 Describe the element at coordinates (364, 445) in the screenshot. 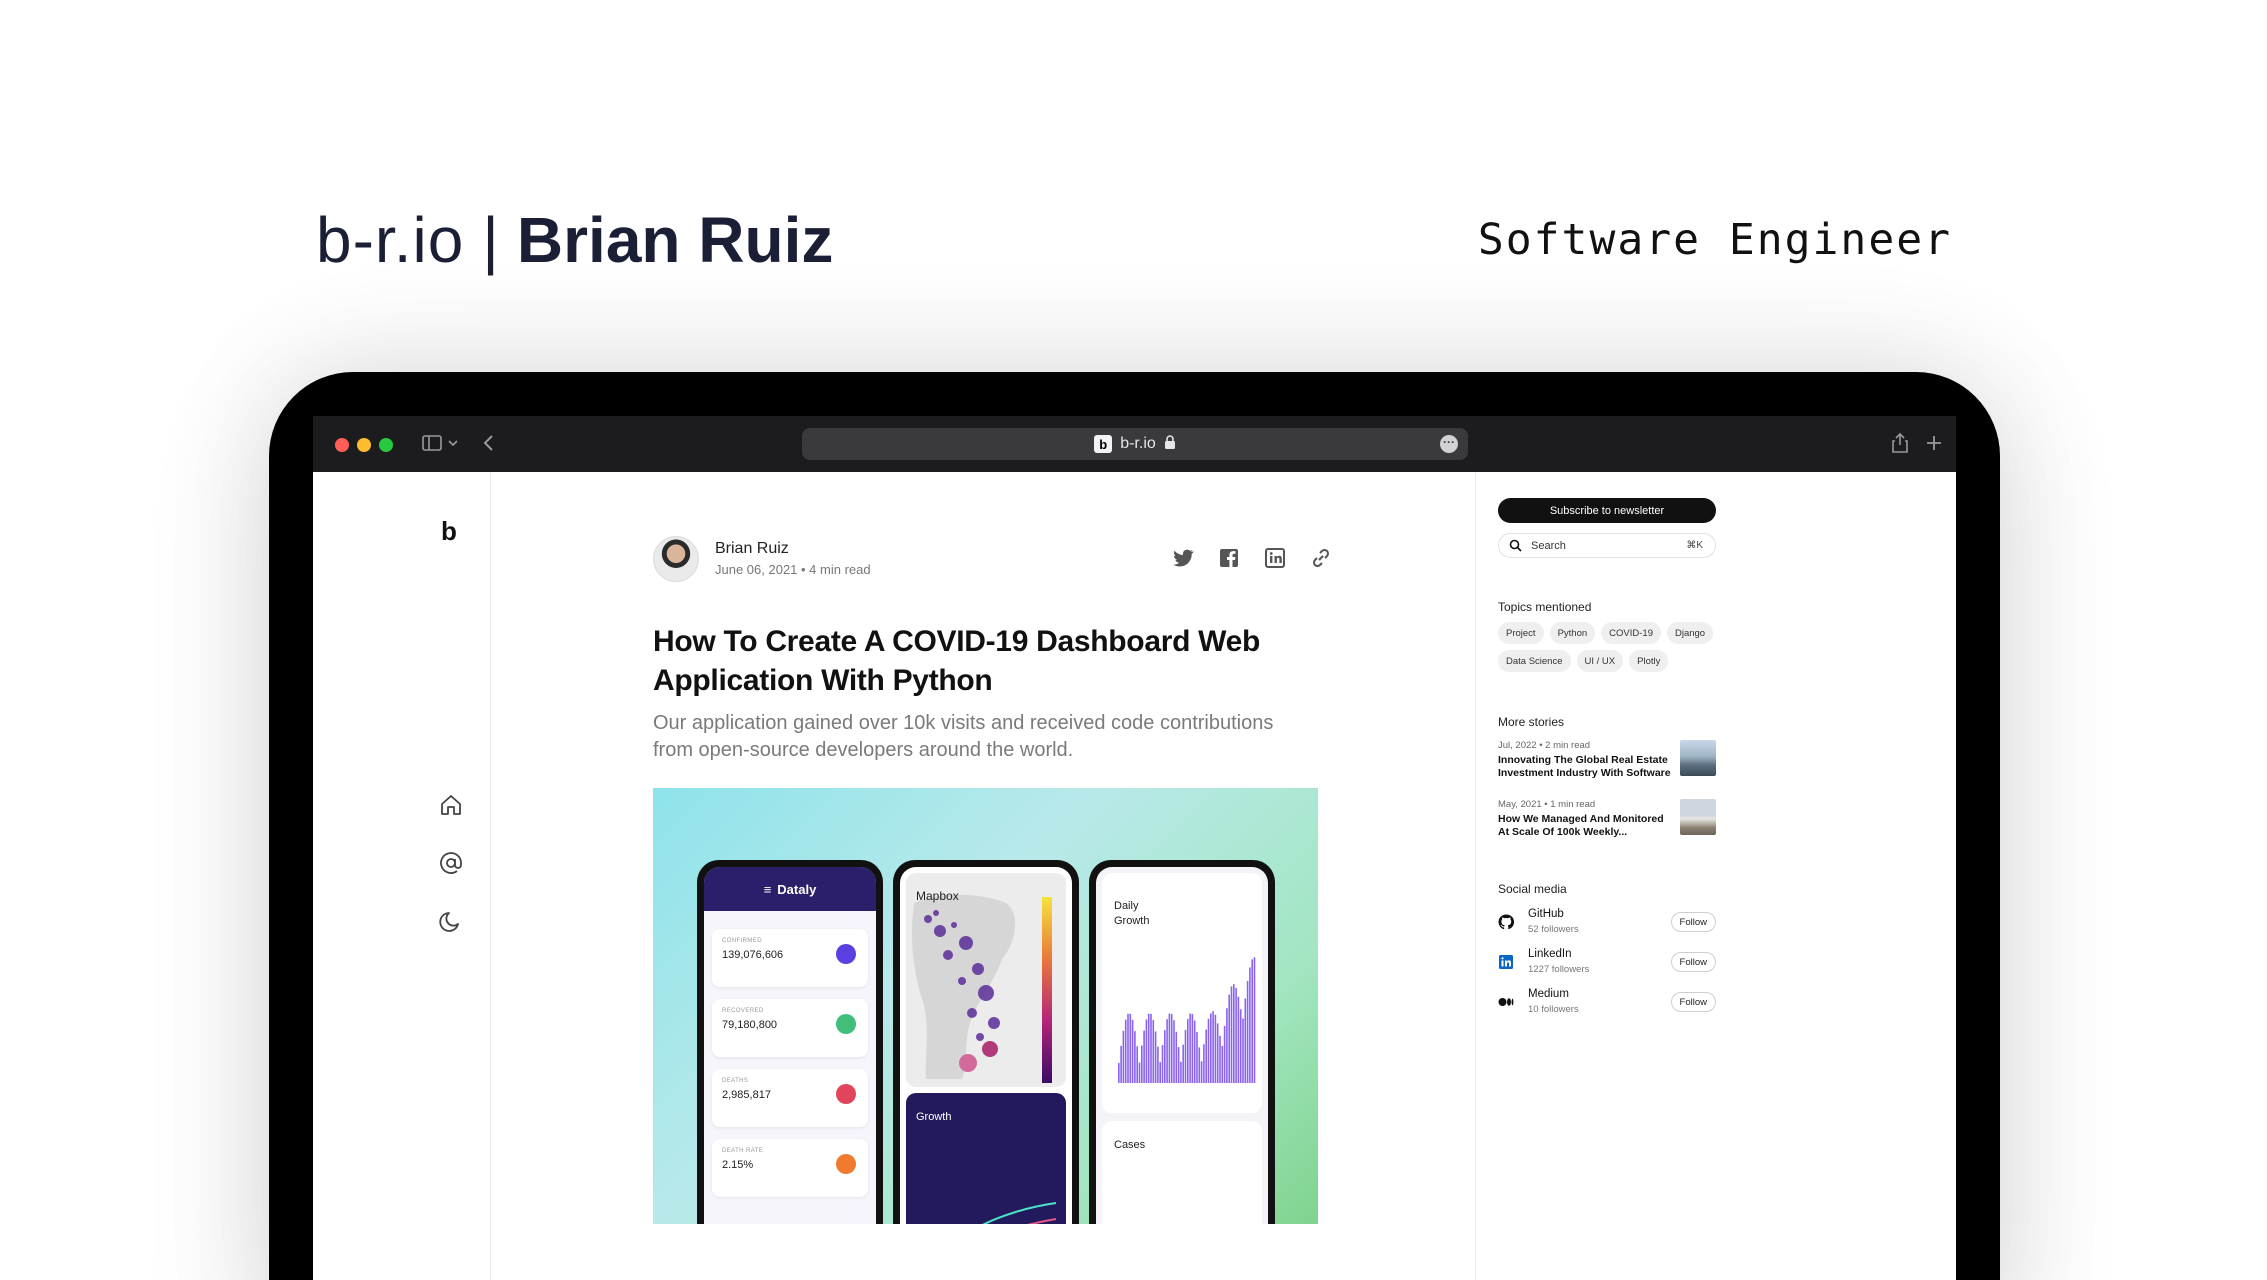

I see `minimize-window-button` at that location.